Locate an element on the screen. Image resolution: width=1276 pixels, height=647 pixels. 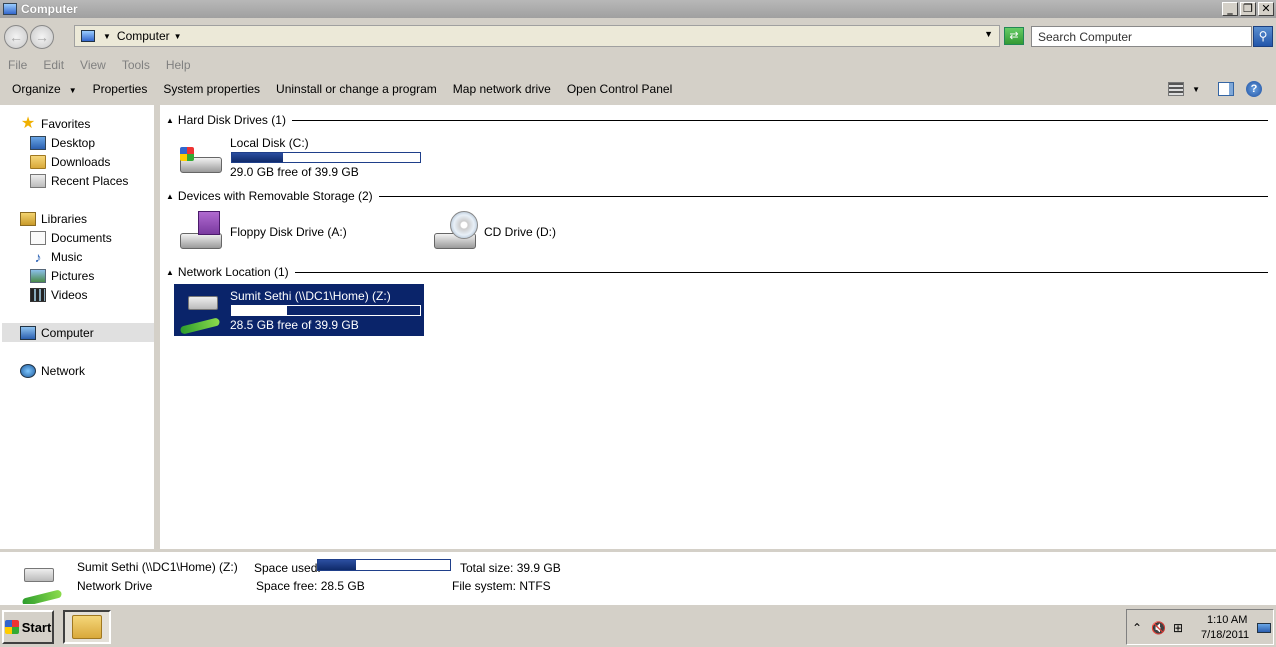
space-used-fill is located at coordinates (337, 565).